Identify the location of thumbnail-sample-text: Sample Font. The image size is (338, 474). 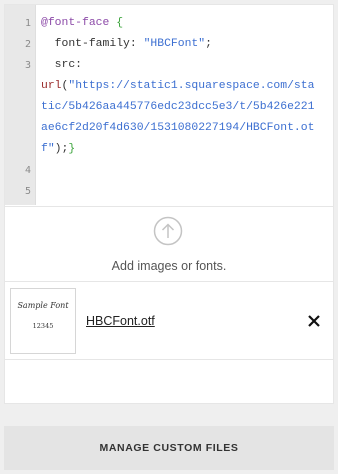
(43, 305).